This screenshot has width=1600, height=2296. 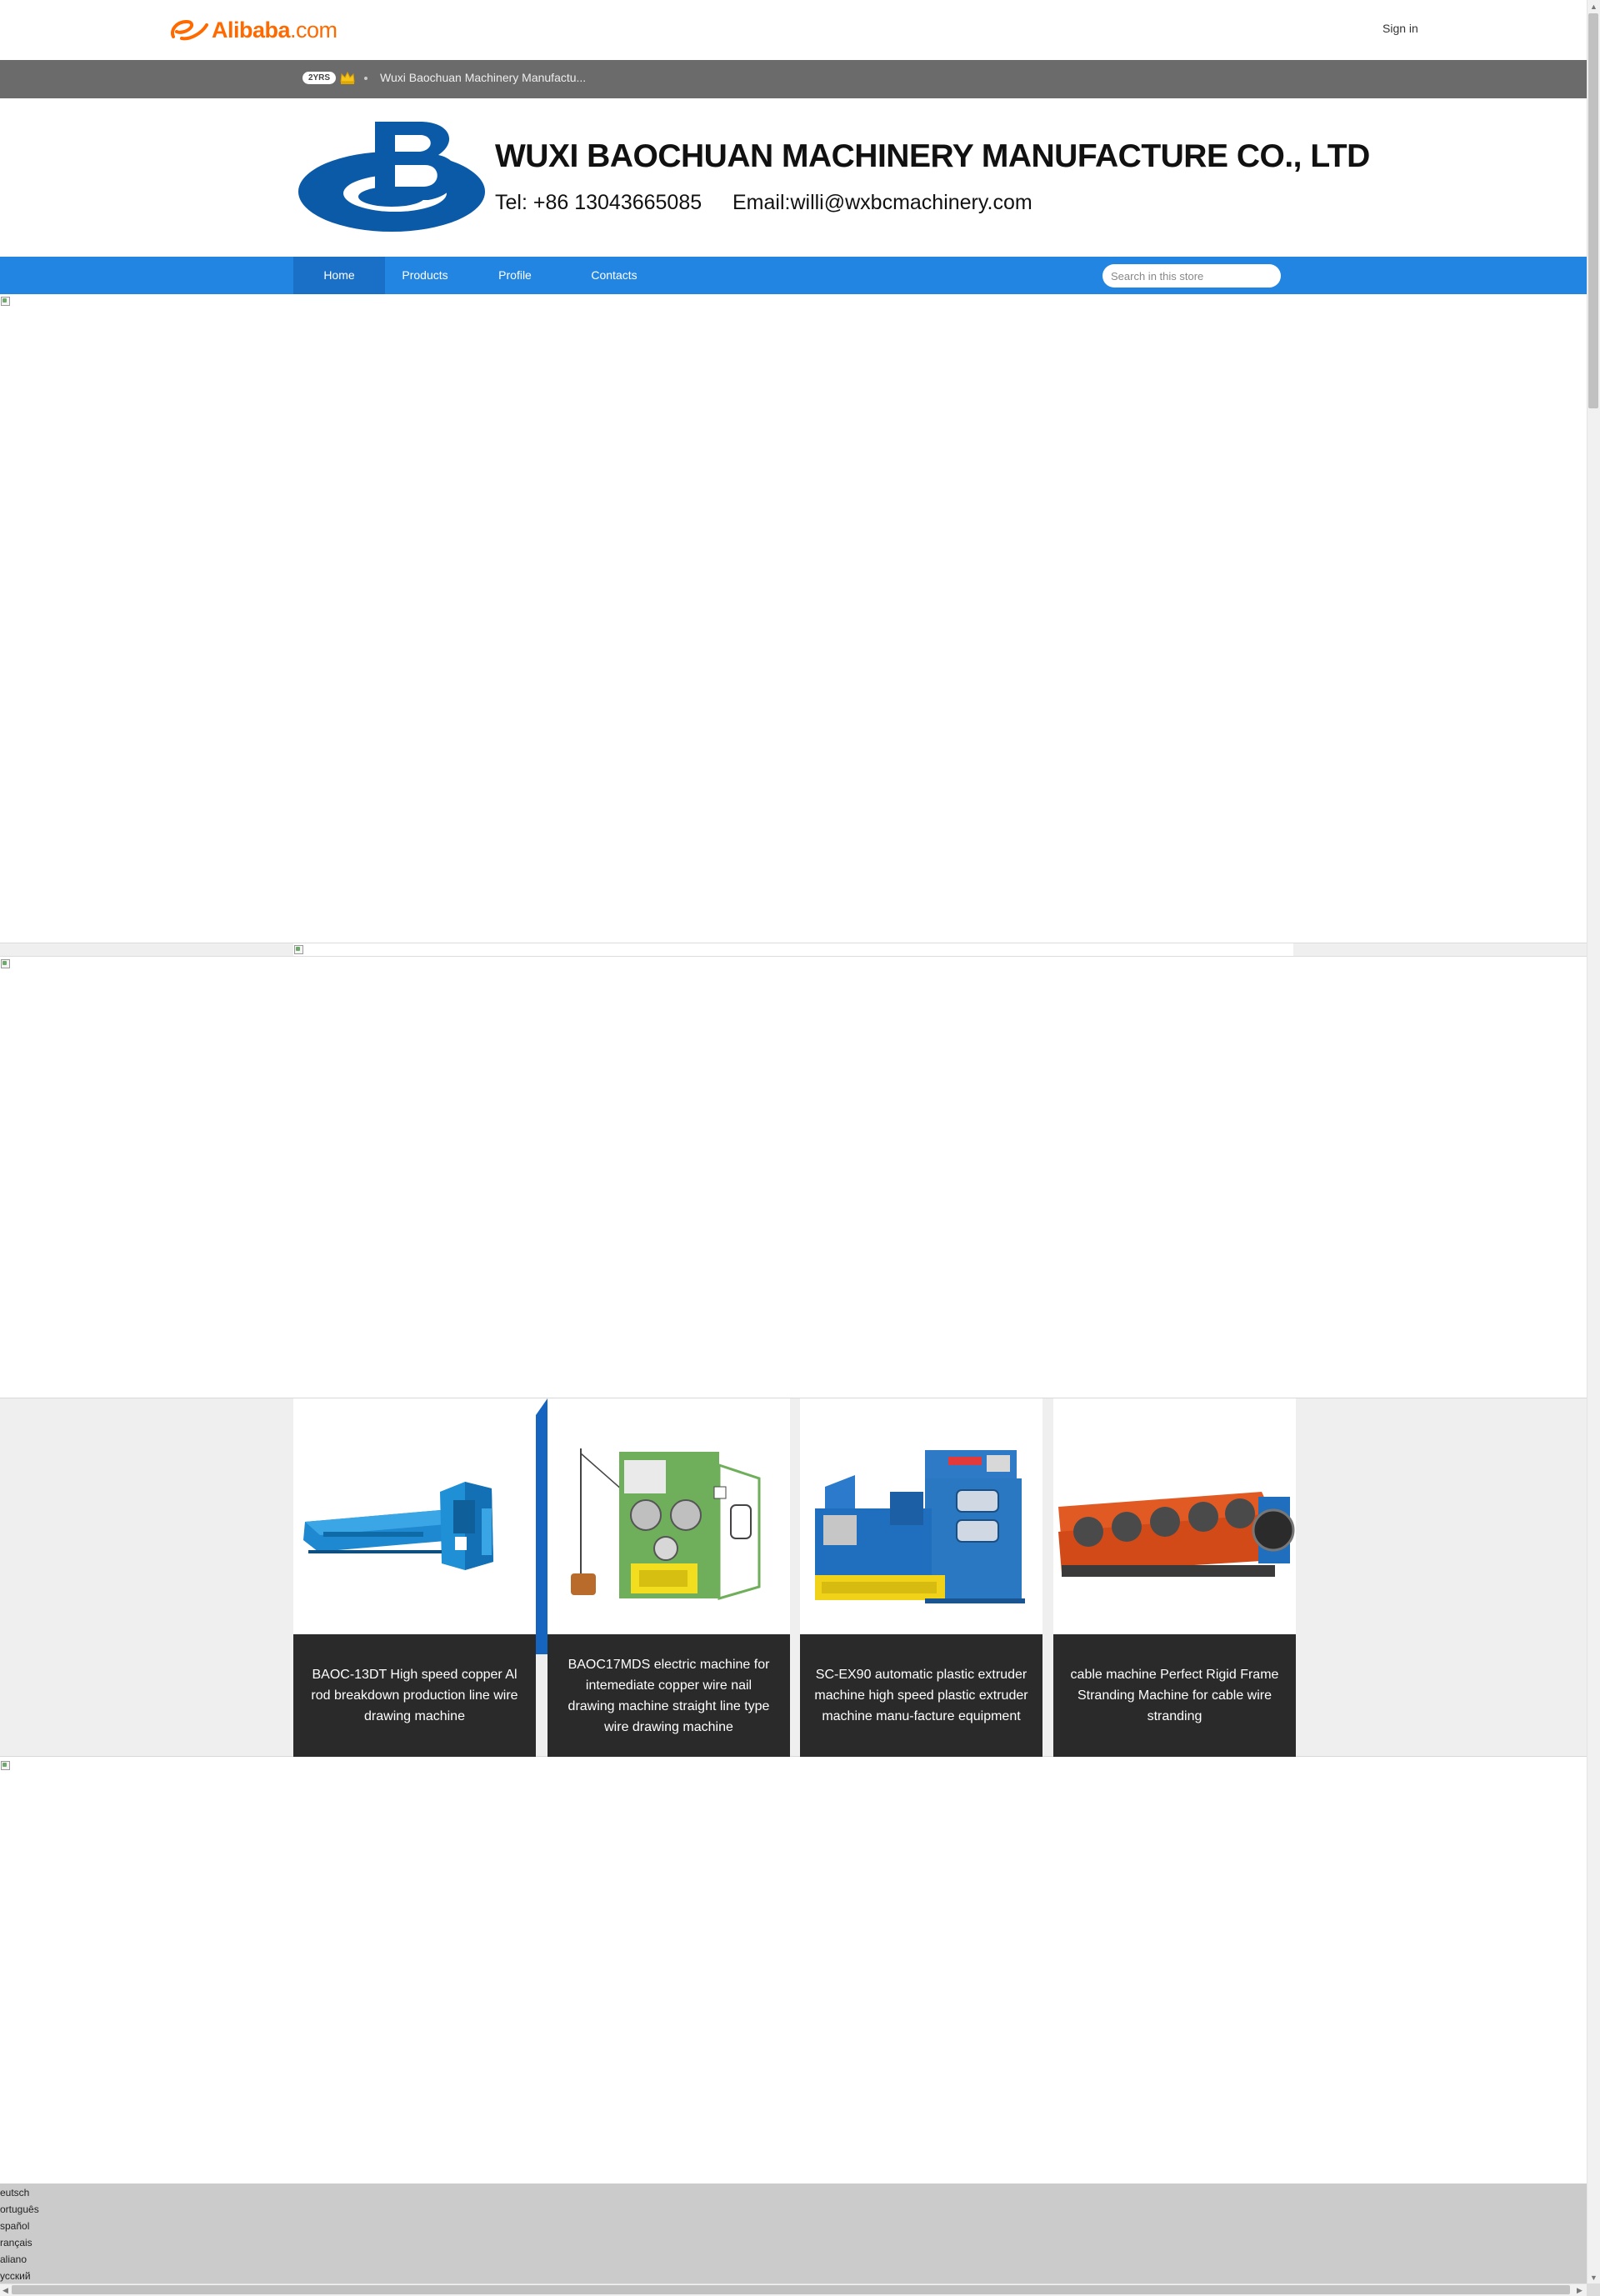 What do you see at coordinates (793, 949) in the screenshot?
I see `section-strip-inner` at bounding box center [793, 949].